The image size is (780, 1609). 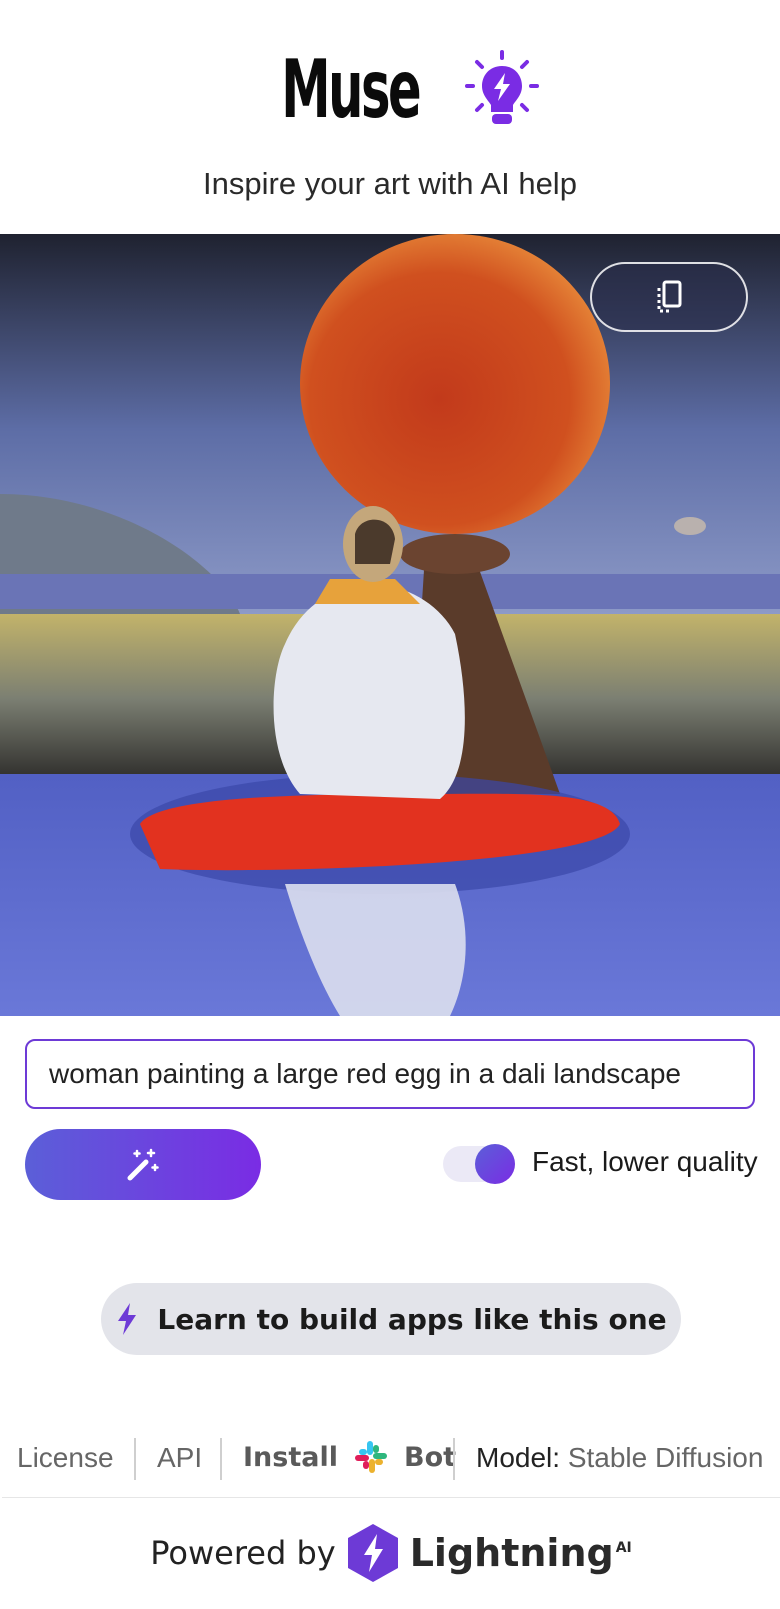 I want to click on slack-icon, so click(x=370, y=1457).